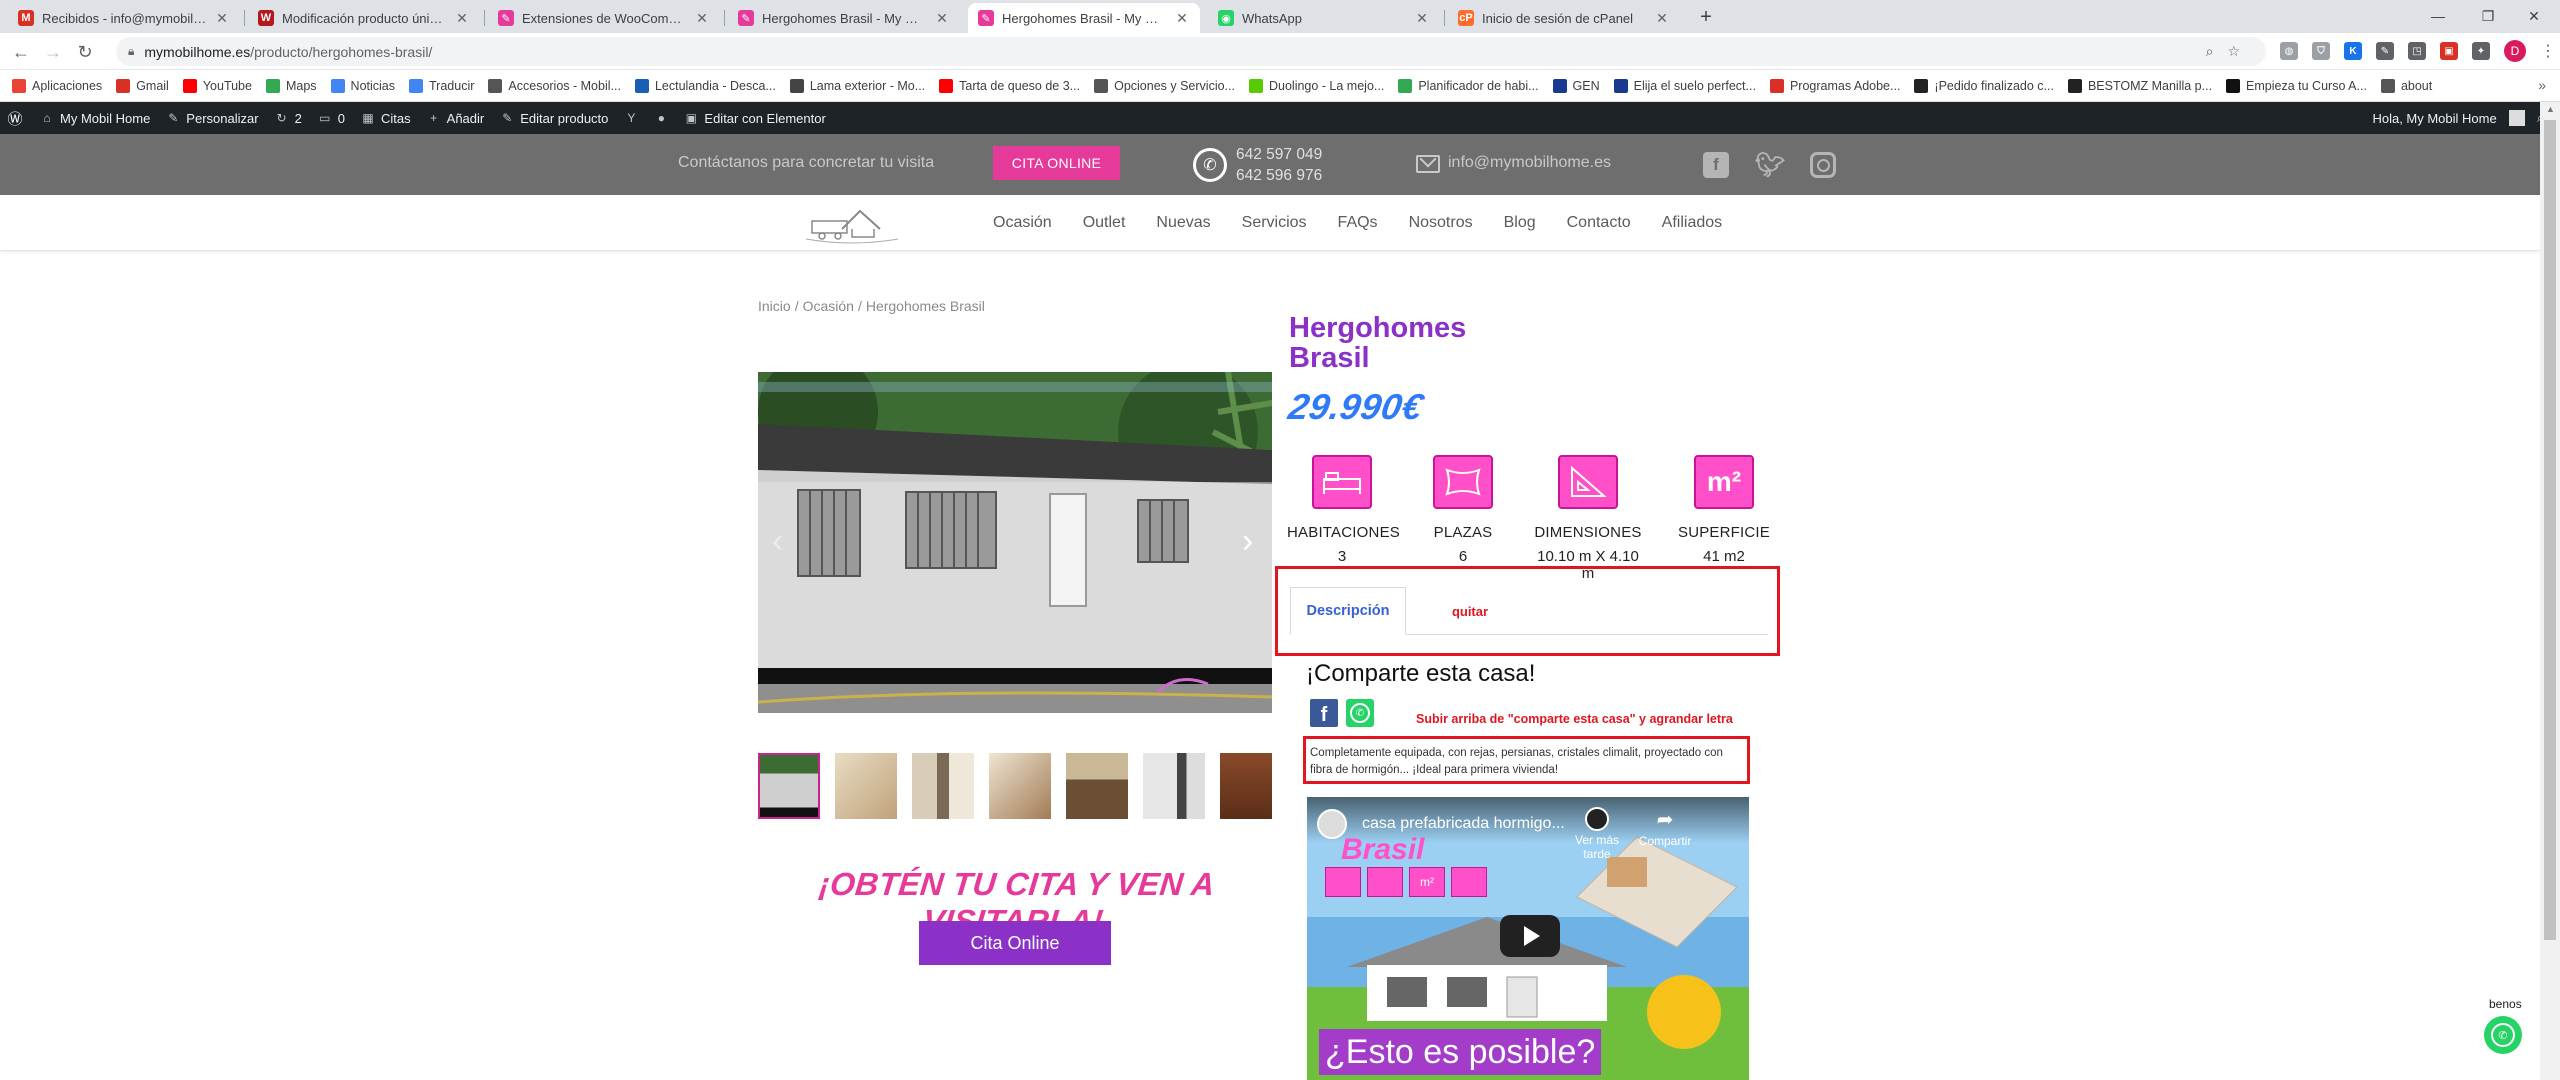 The width and height of the screenshot is (2560, 1080). Describe the element at coordinates (1597, 834) in the screenshot. I see `watch-later-button: Ver más tarde` at that location.